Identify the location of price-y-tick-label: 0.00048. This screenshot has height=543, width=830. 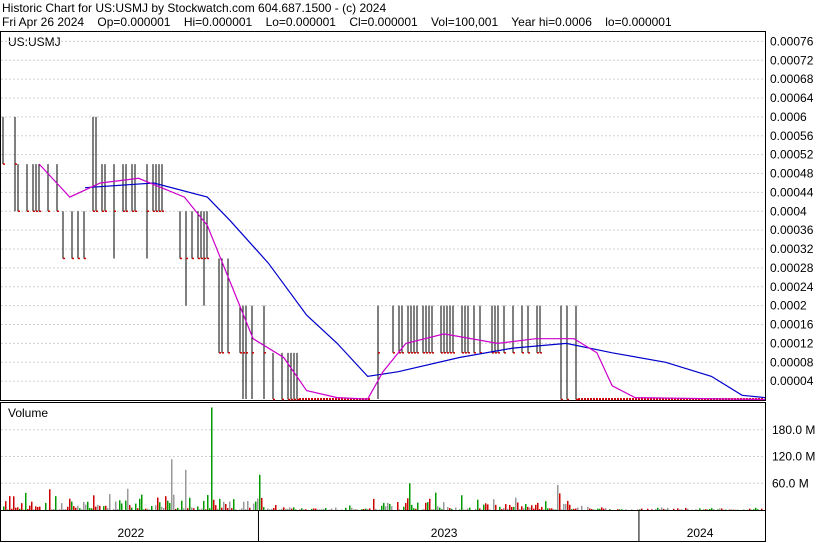
(792, 174).